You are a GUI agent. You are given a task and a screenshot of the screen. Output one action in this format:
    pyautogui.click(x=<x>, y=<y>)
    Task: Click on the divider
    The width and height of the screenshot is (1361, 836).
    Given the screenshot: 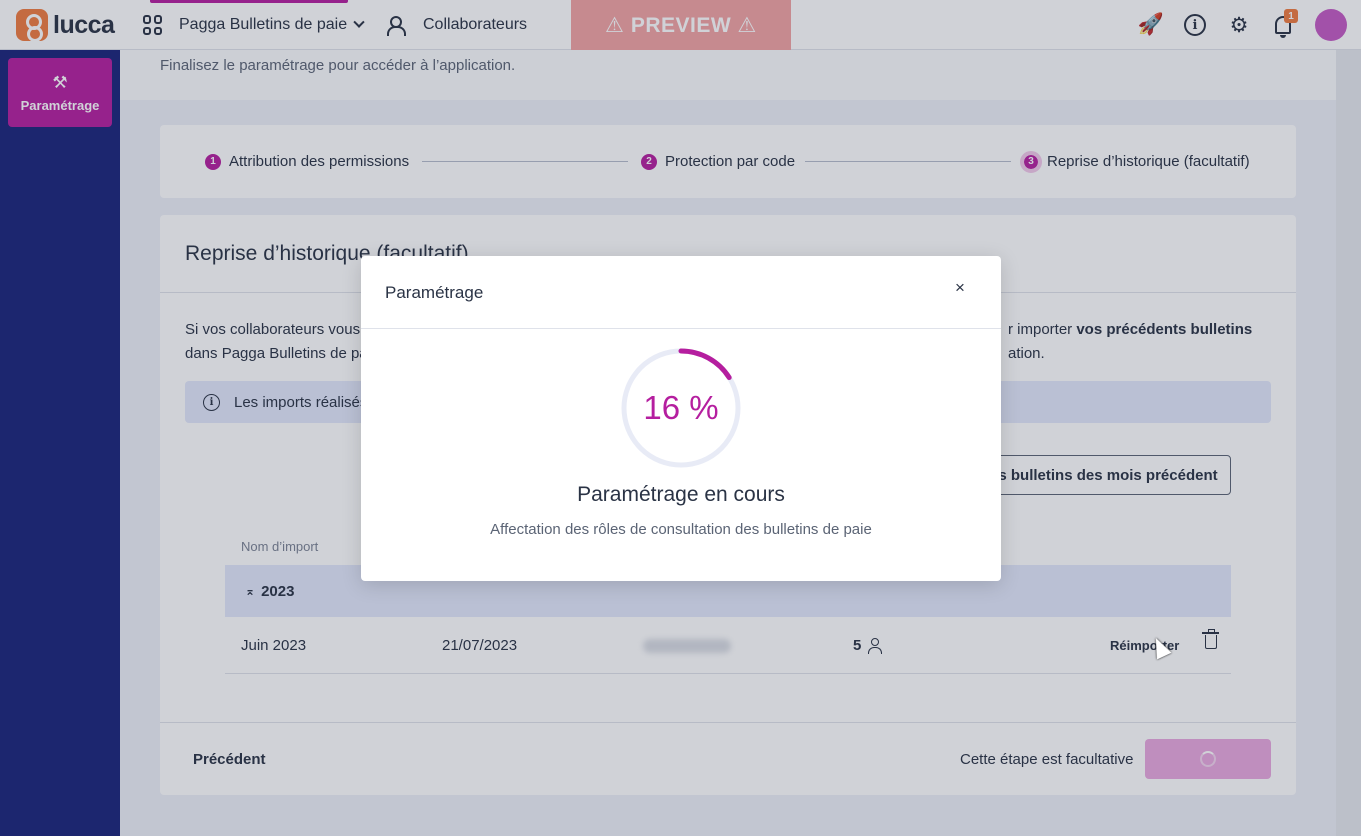 What is the action you would take?
    pyautogui.click(x=681, y=328)
    